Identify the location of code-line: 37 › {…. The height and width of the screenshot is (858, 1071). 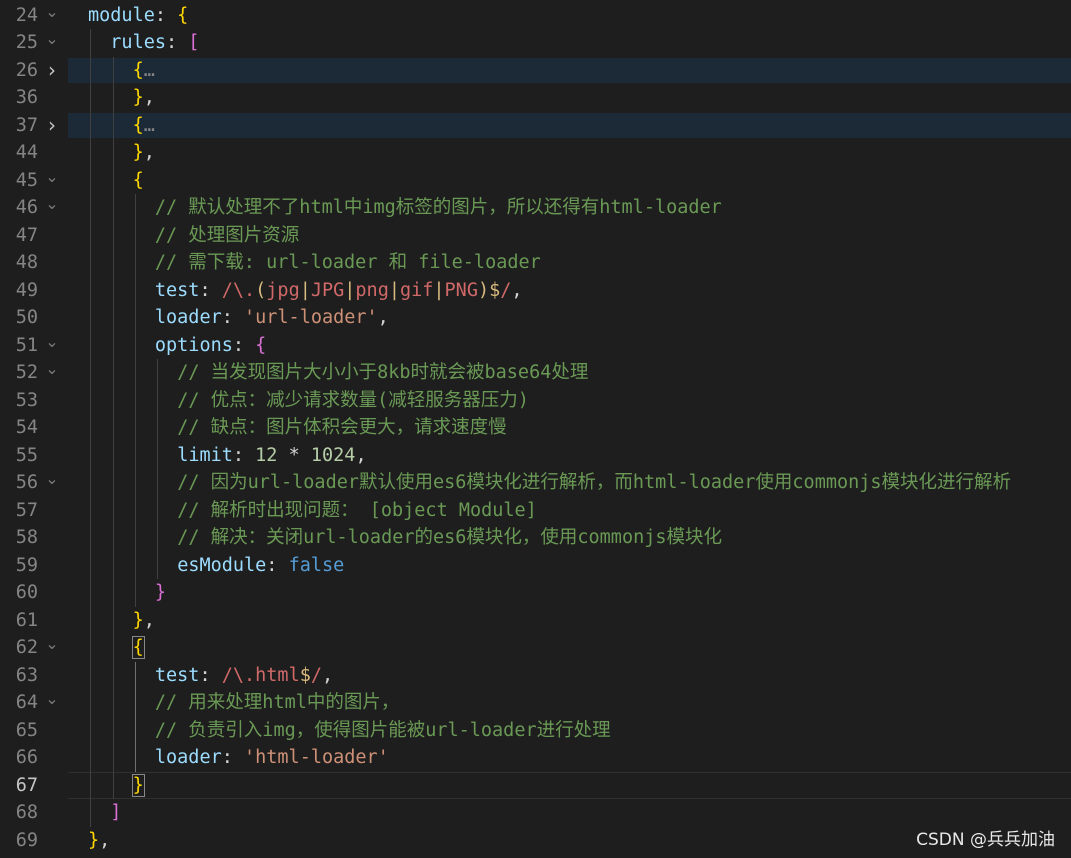
(535, 126).